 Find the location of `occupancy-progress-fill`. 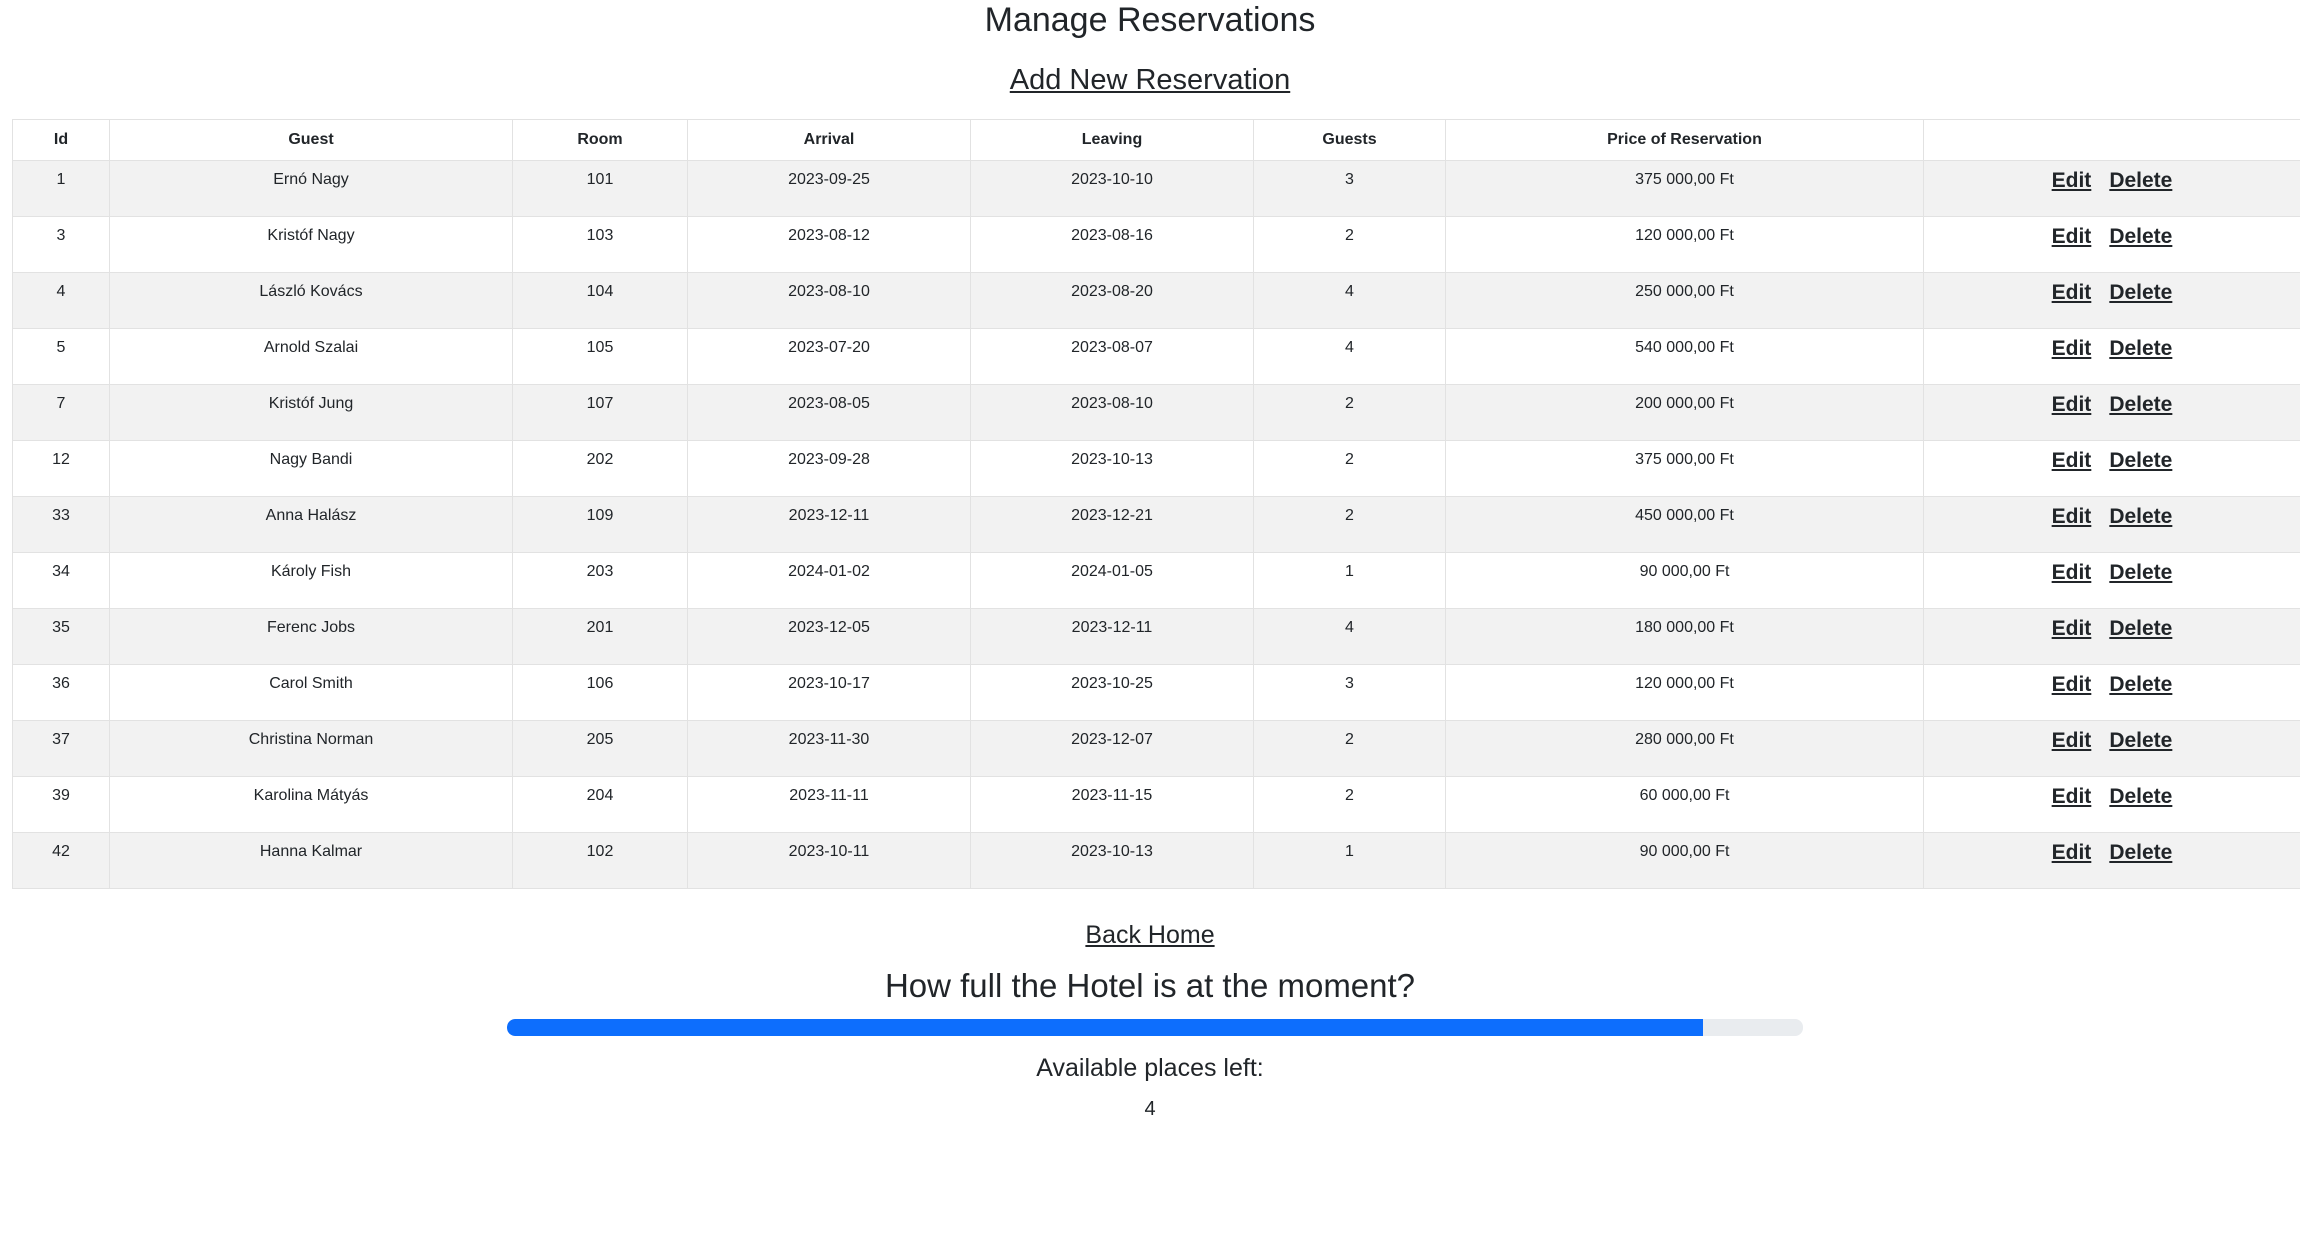

occupancy-progress-fill is located at coordinates (1105, 1027).